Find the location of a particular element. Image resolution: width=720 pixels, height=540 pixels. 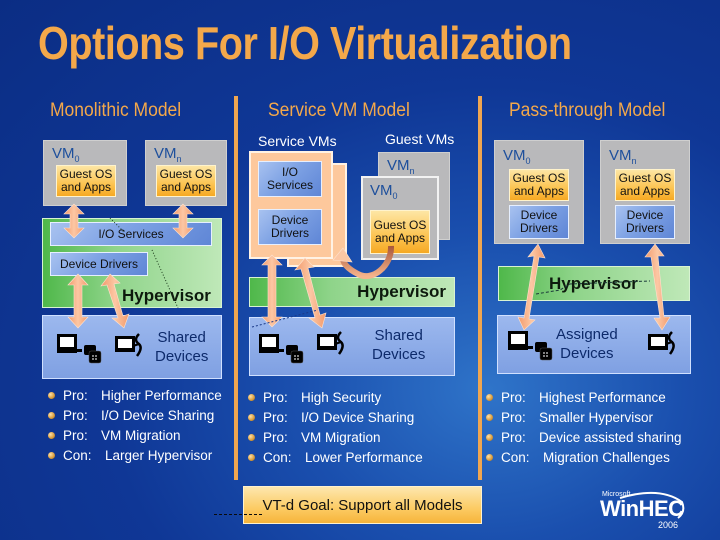

vm-box: VM0 Guest OS and Apps Device Drivers is located at coordinates (539, 192).